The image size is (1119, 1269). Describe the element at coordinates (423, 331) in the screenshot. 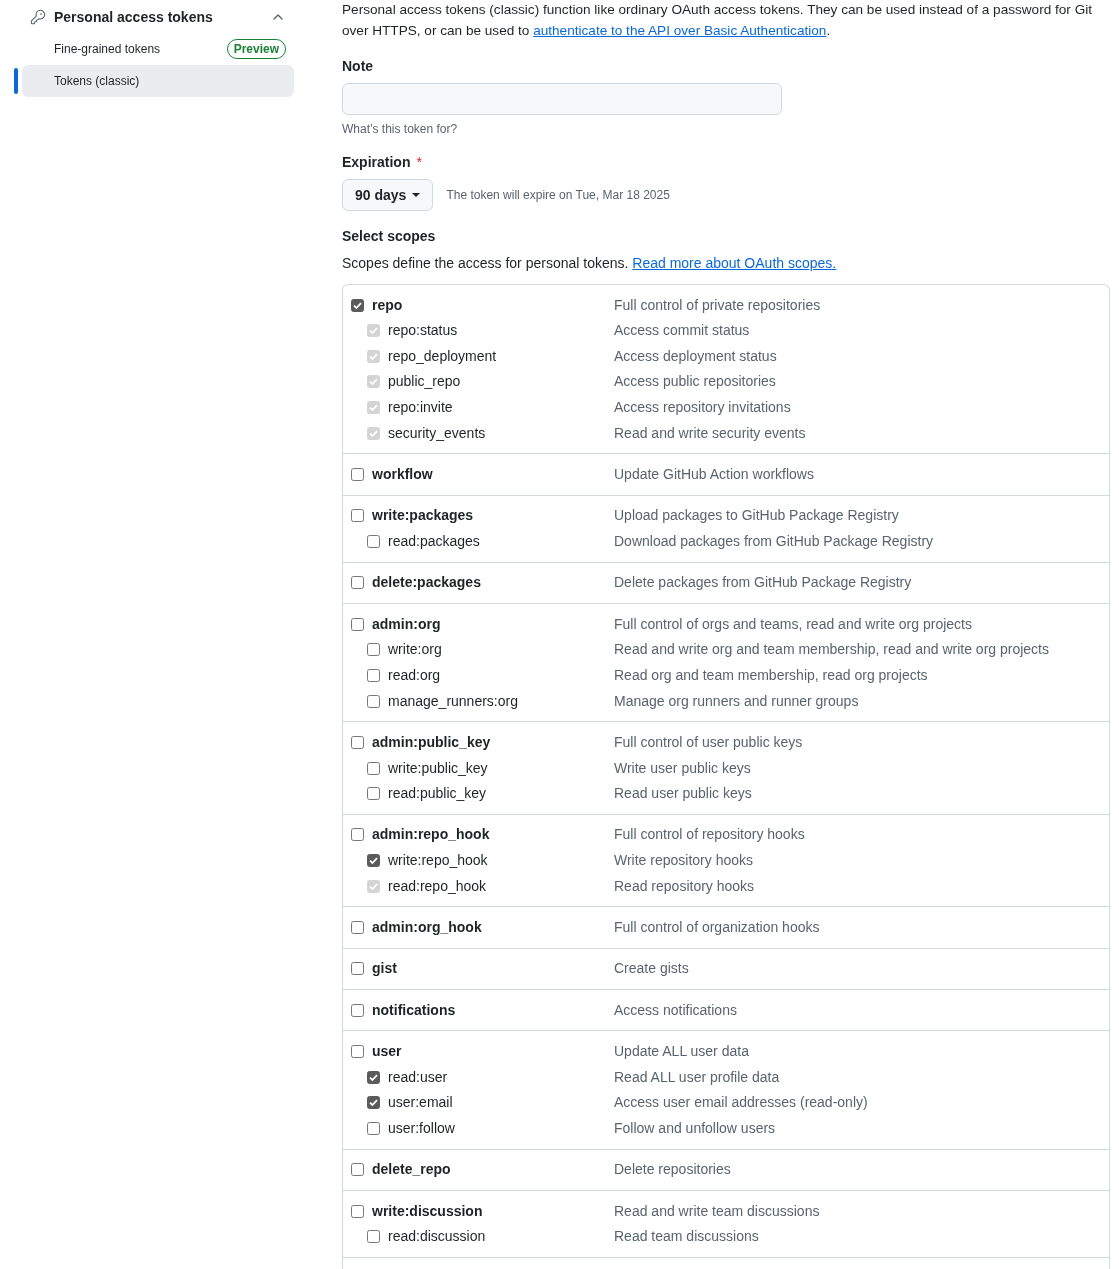

I see `scope-name: repo:status` at that location.